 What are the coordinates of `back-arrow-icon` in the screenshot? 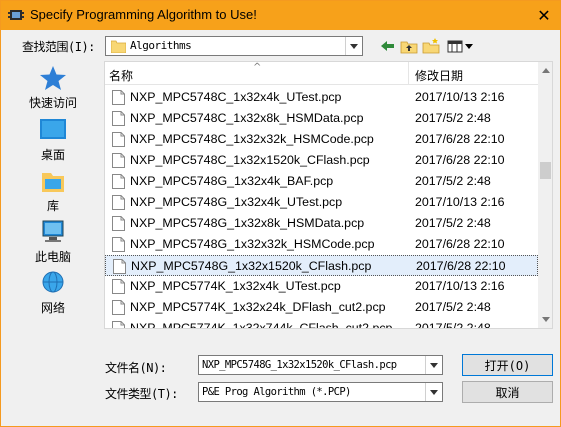 It's located at (388, 46).